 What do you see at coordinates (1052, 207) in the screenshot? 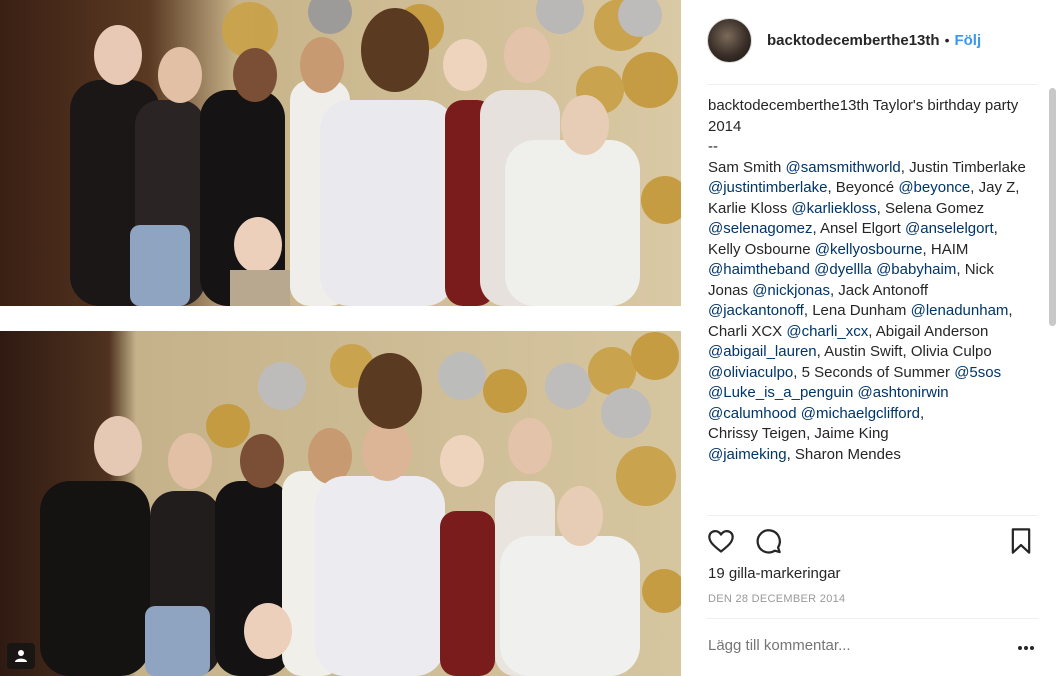
I see `caption-scrollbar` at bounding box center [1052, 207].